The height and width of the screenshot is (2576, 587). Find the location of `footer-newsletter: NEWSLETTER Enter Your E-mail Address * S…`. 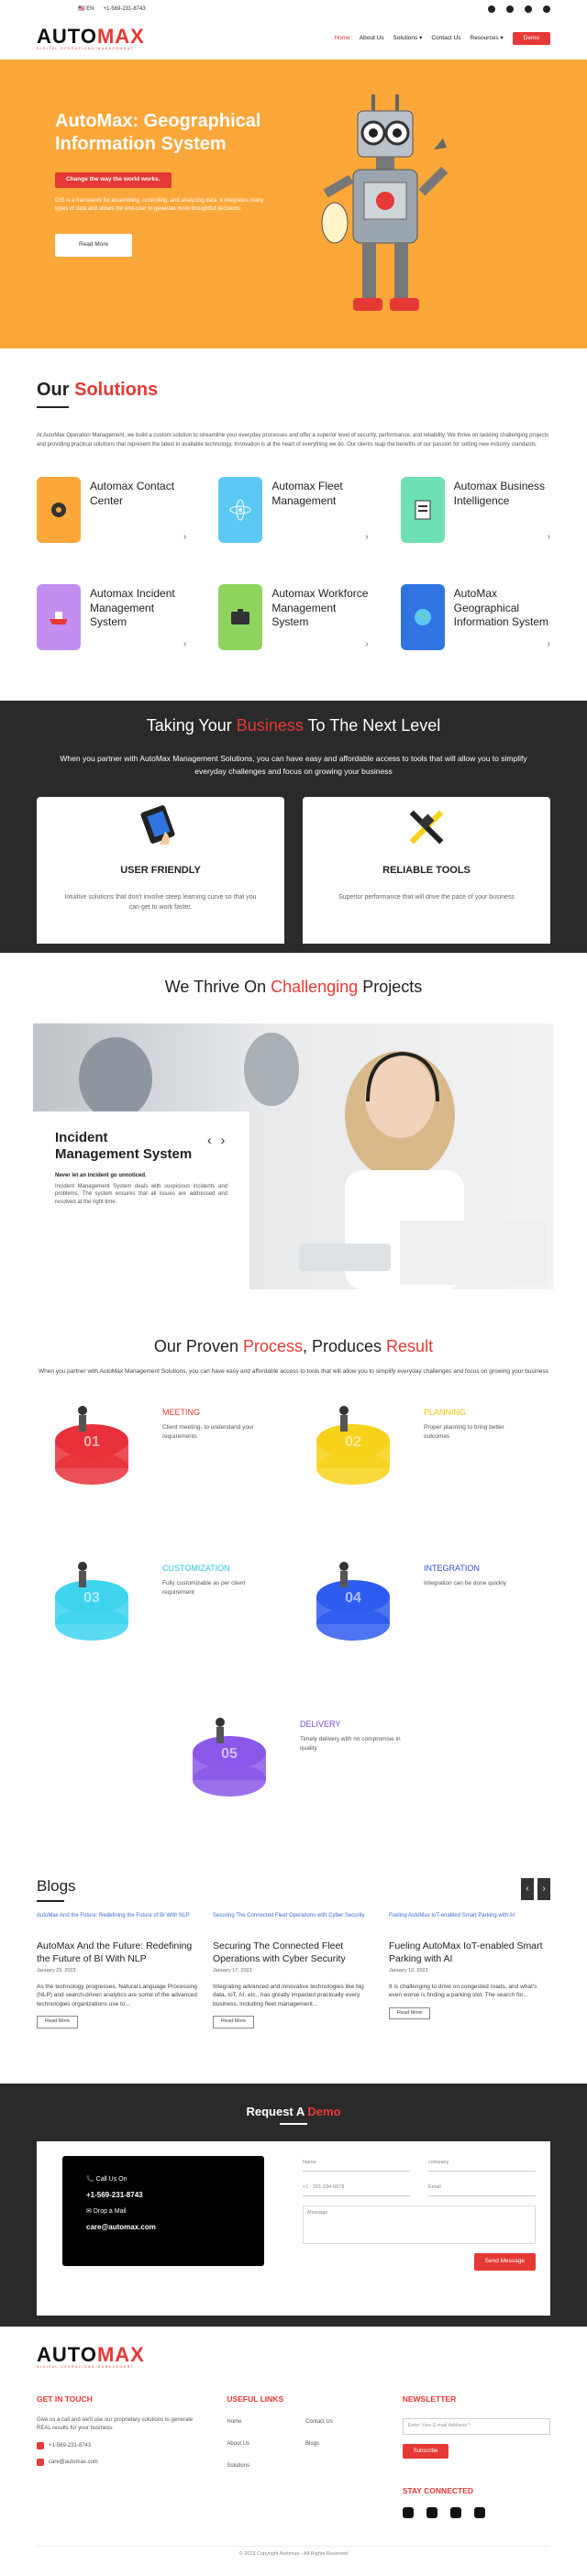

footer-newsletter: NEWSLETTER Enter Your E-mail Address * S… is located at coordinates (476, 2456).